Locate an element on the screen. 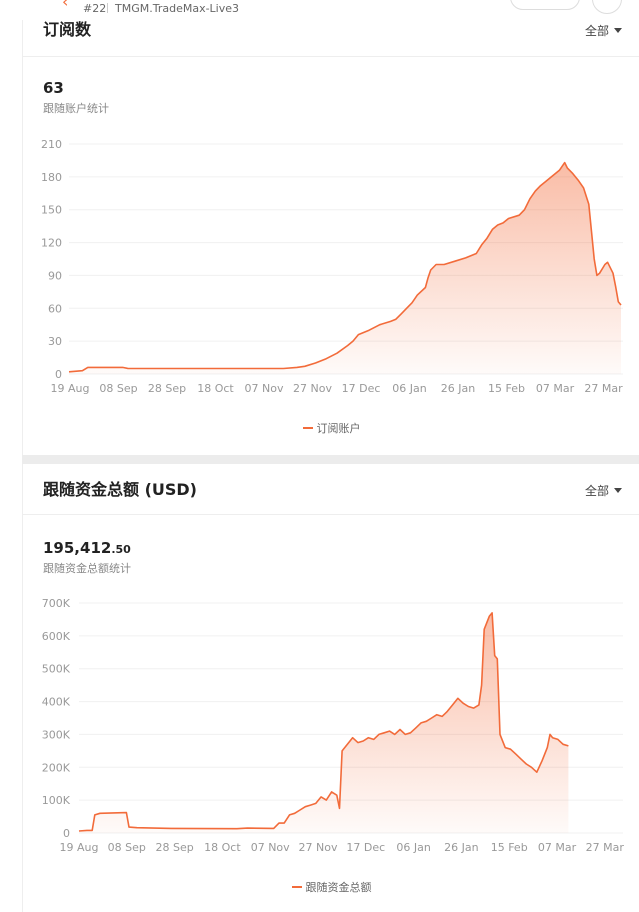 The width and height of the screenshot is (639, 912). chart-legend: 订阅账户 is located at coordinates (331, 428).